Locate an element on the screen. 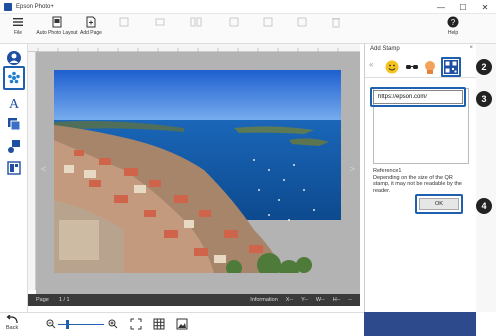 The height and width of the screenshot is (336, 496). back-order-icon is located at coordinates (268, 22).